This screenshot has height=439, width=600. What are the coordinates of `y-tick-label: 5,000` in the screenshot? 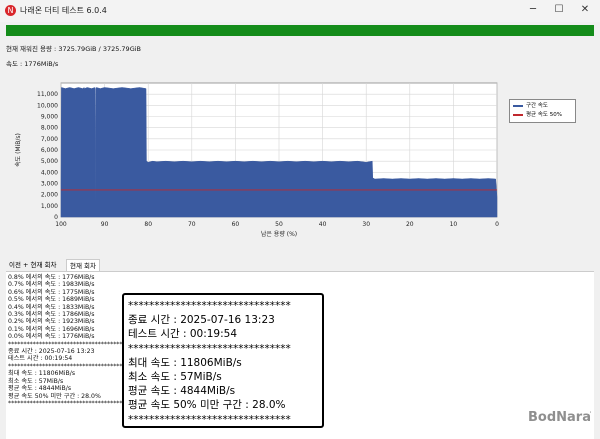 It's located at (49, 161).